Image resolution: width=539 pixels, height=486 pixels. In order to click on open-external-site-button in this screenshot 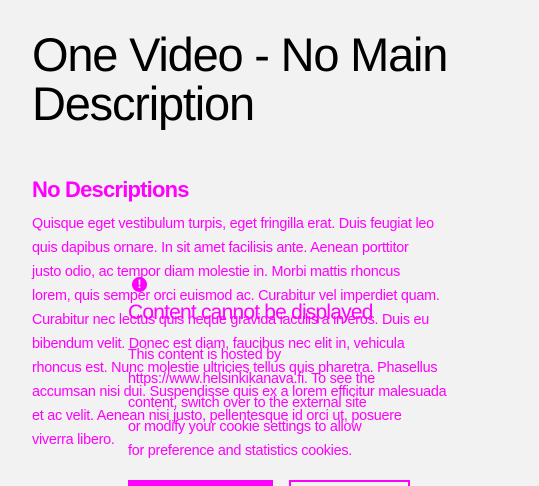, I will do `click(200, 483)`.